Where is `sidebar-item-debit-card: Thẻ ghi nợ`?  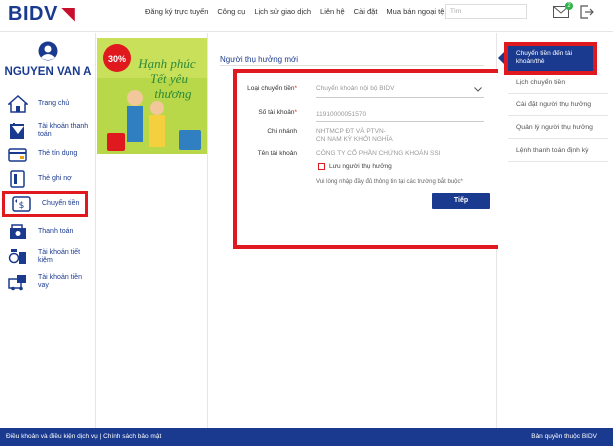
sidebar-item-debit-card: Thẻ ghi nợ is located at coordinates (50, 179).